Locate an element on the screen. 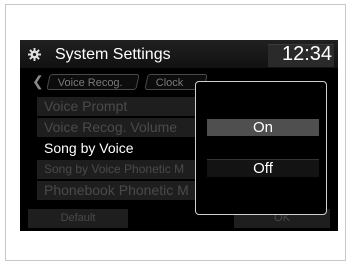  list-item-song-by-voice: Song by Voice is located at coordinates (117, 148).